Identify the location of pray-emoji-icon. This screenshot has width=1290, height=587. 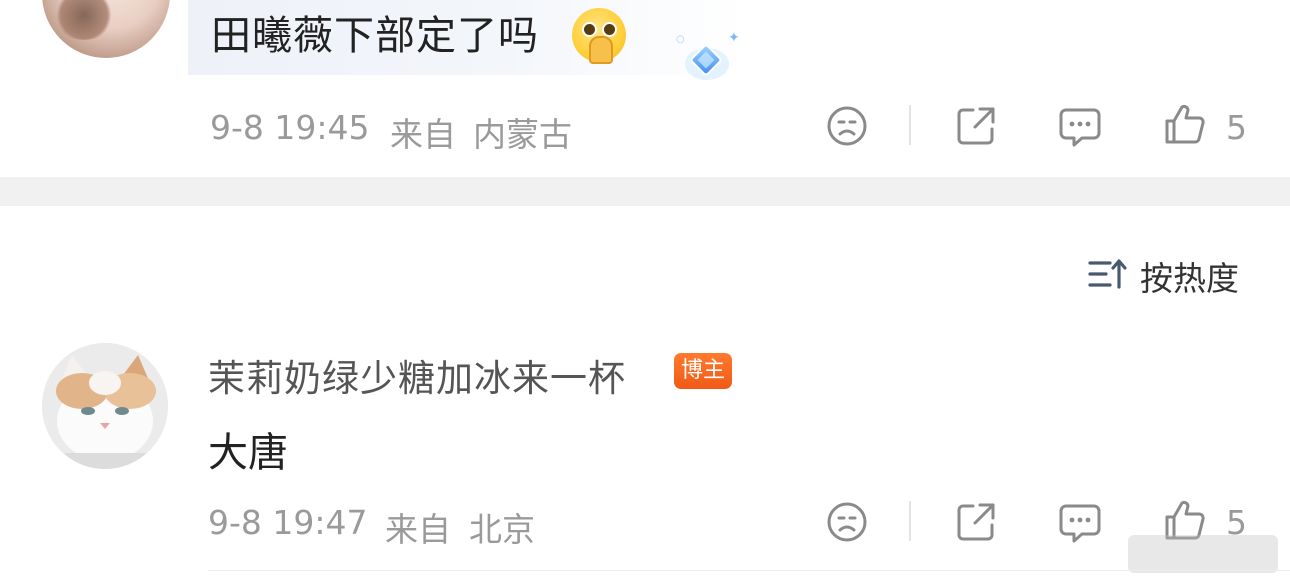
(599, 36).